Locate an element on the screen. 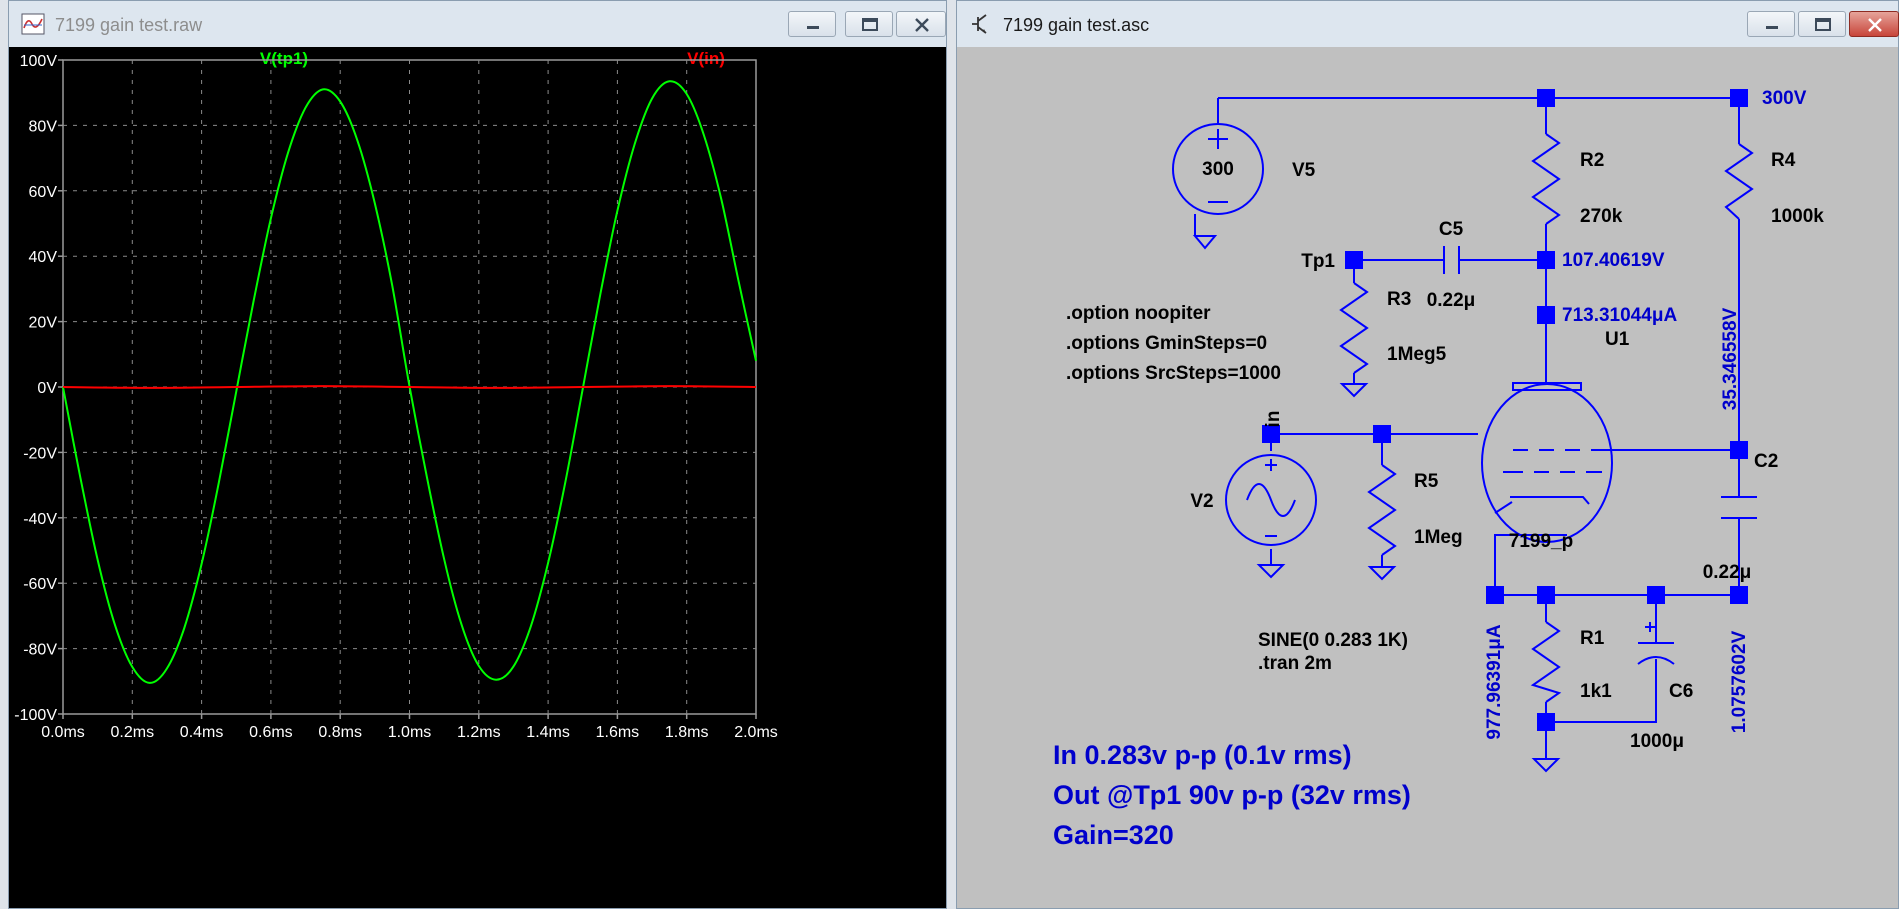 This screenshot has width=1899, height=909. u1-name: U1 is located at coordinates (1617, 339).